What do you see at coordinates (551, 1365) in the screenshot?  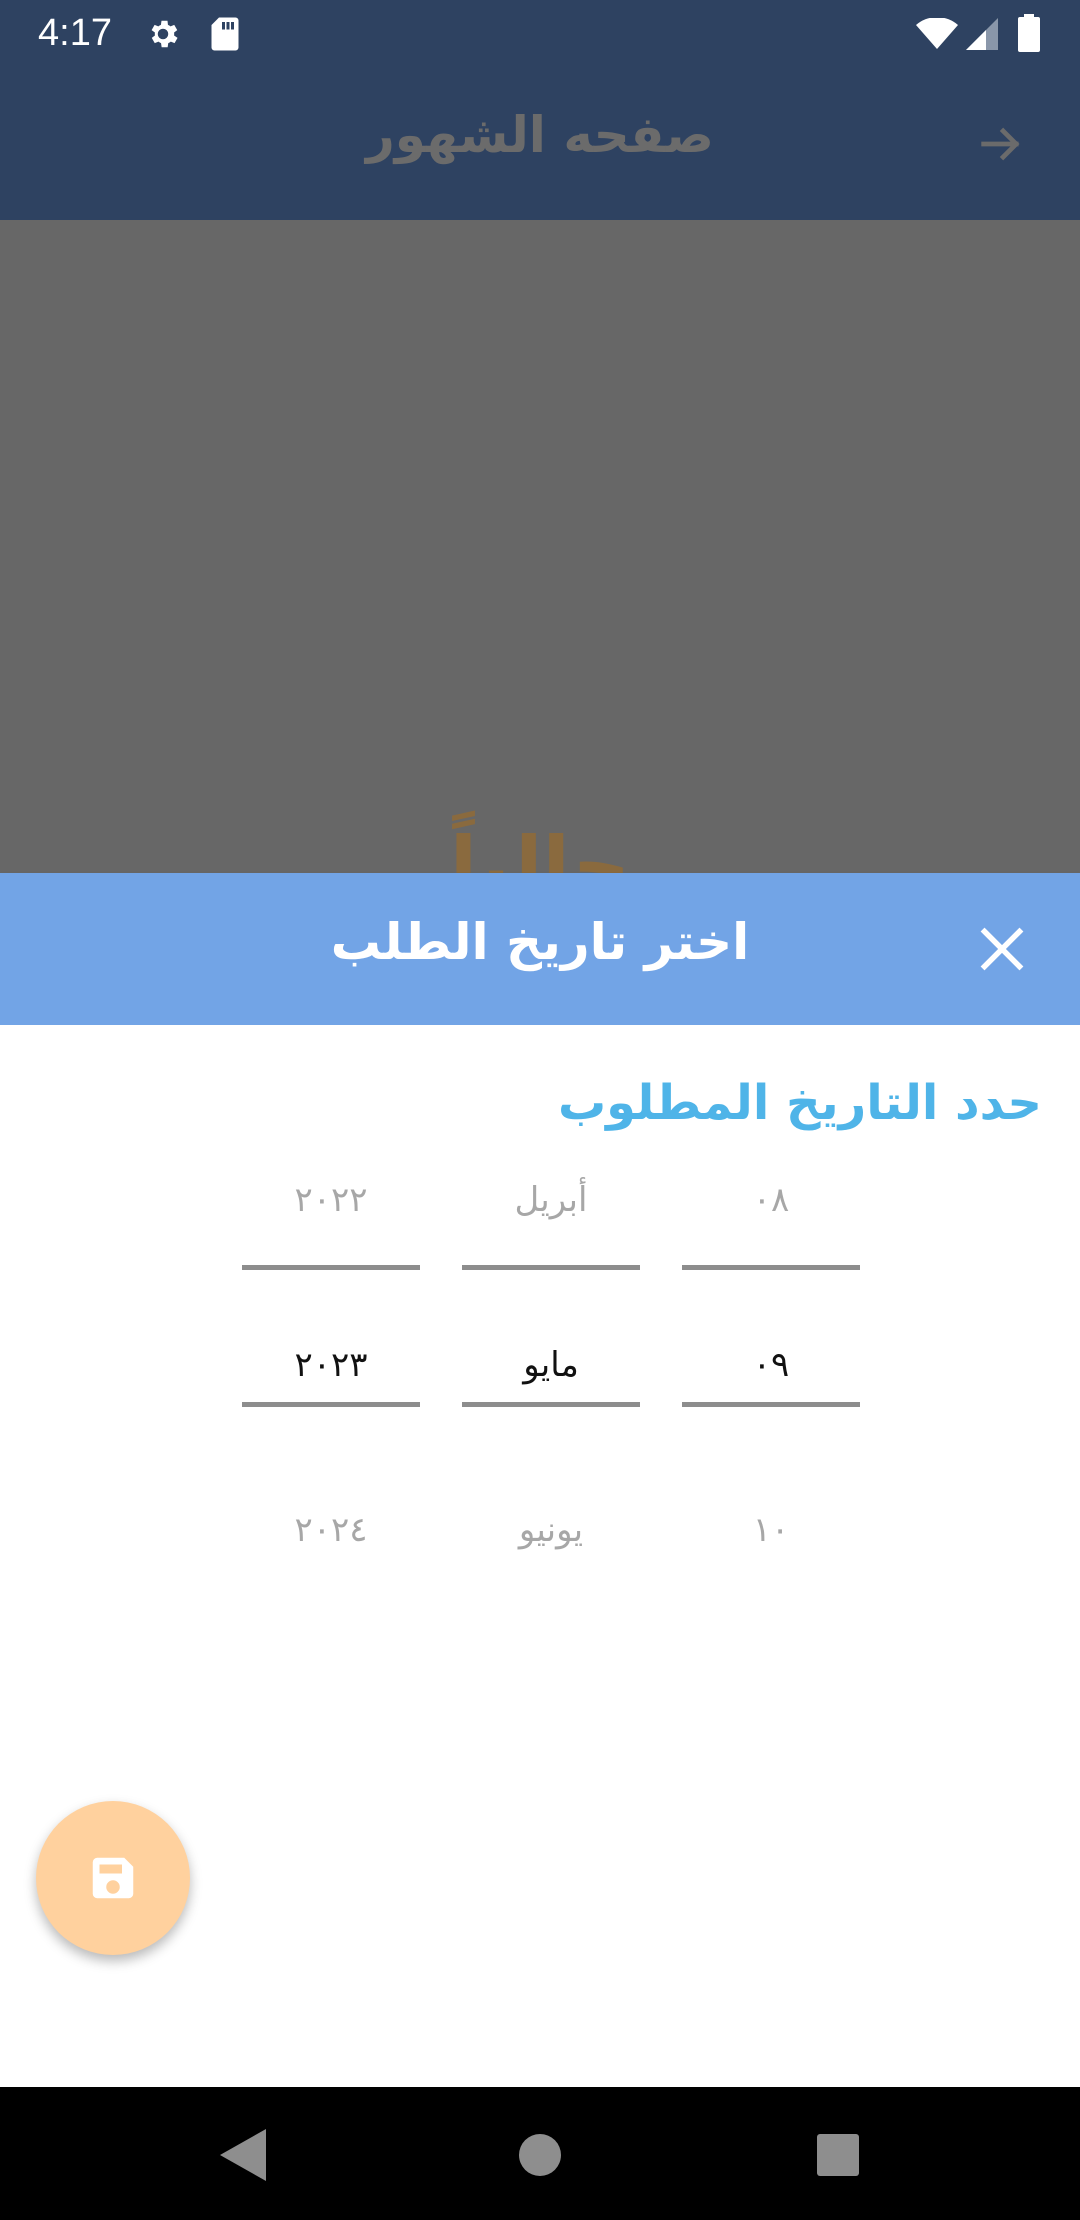 I see `month-selected: مايو` at bounding box center [551, 1365].